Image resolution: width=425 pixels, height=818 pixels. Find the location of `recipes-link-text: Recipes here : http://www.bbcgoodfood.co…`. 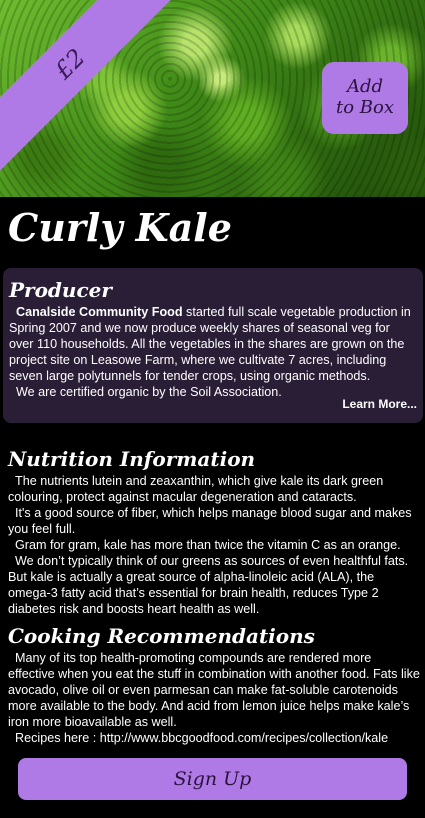

recipes-link-text: Recipes here : http://www.bbcgoodfood.co… is located at coordinates (202, 738).